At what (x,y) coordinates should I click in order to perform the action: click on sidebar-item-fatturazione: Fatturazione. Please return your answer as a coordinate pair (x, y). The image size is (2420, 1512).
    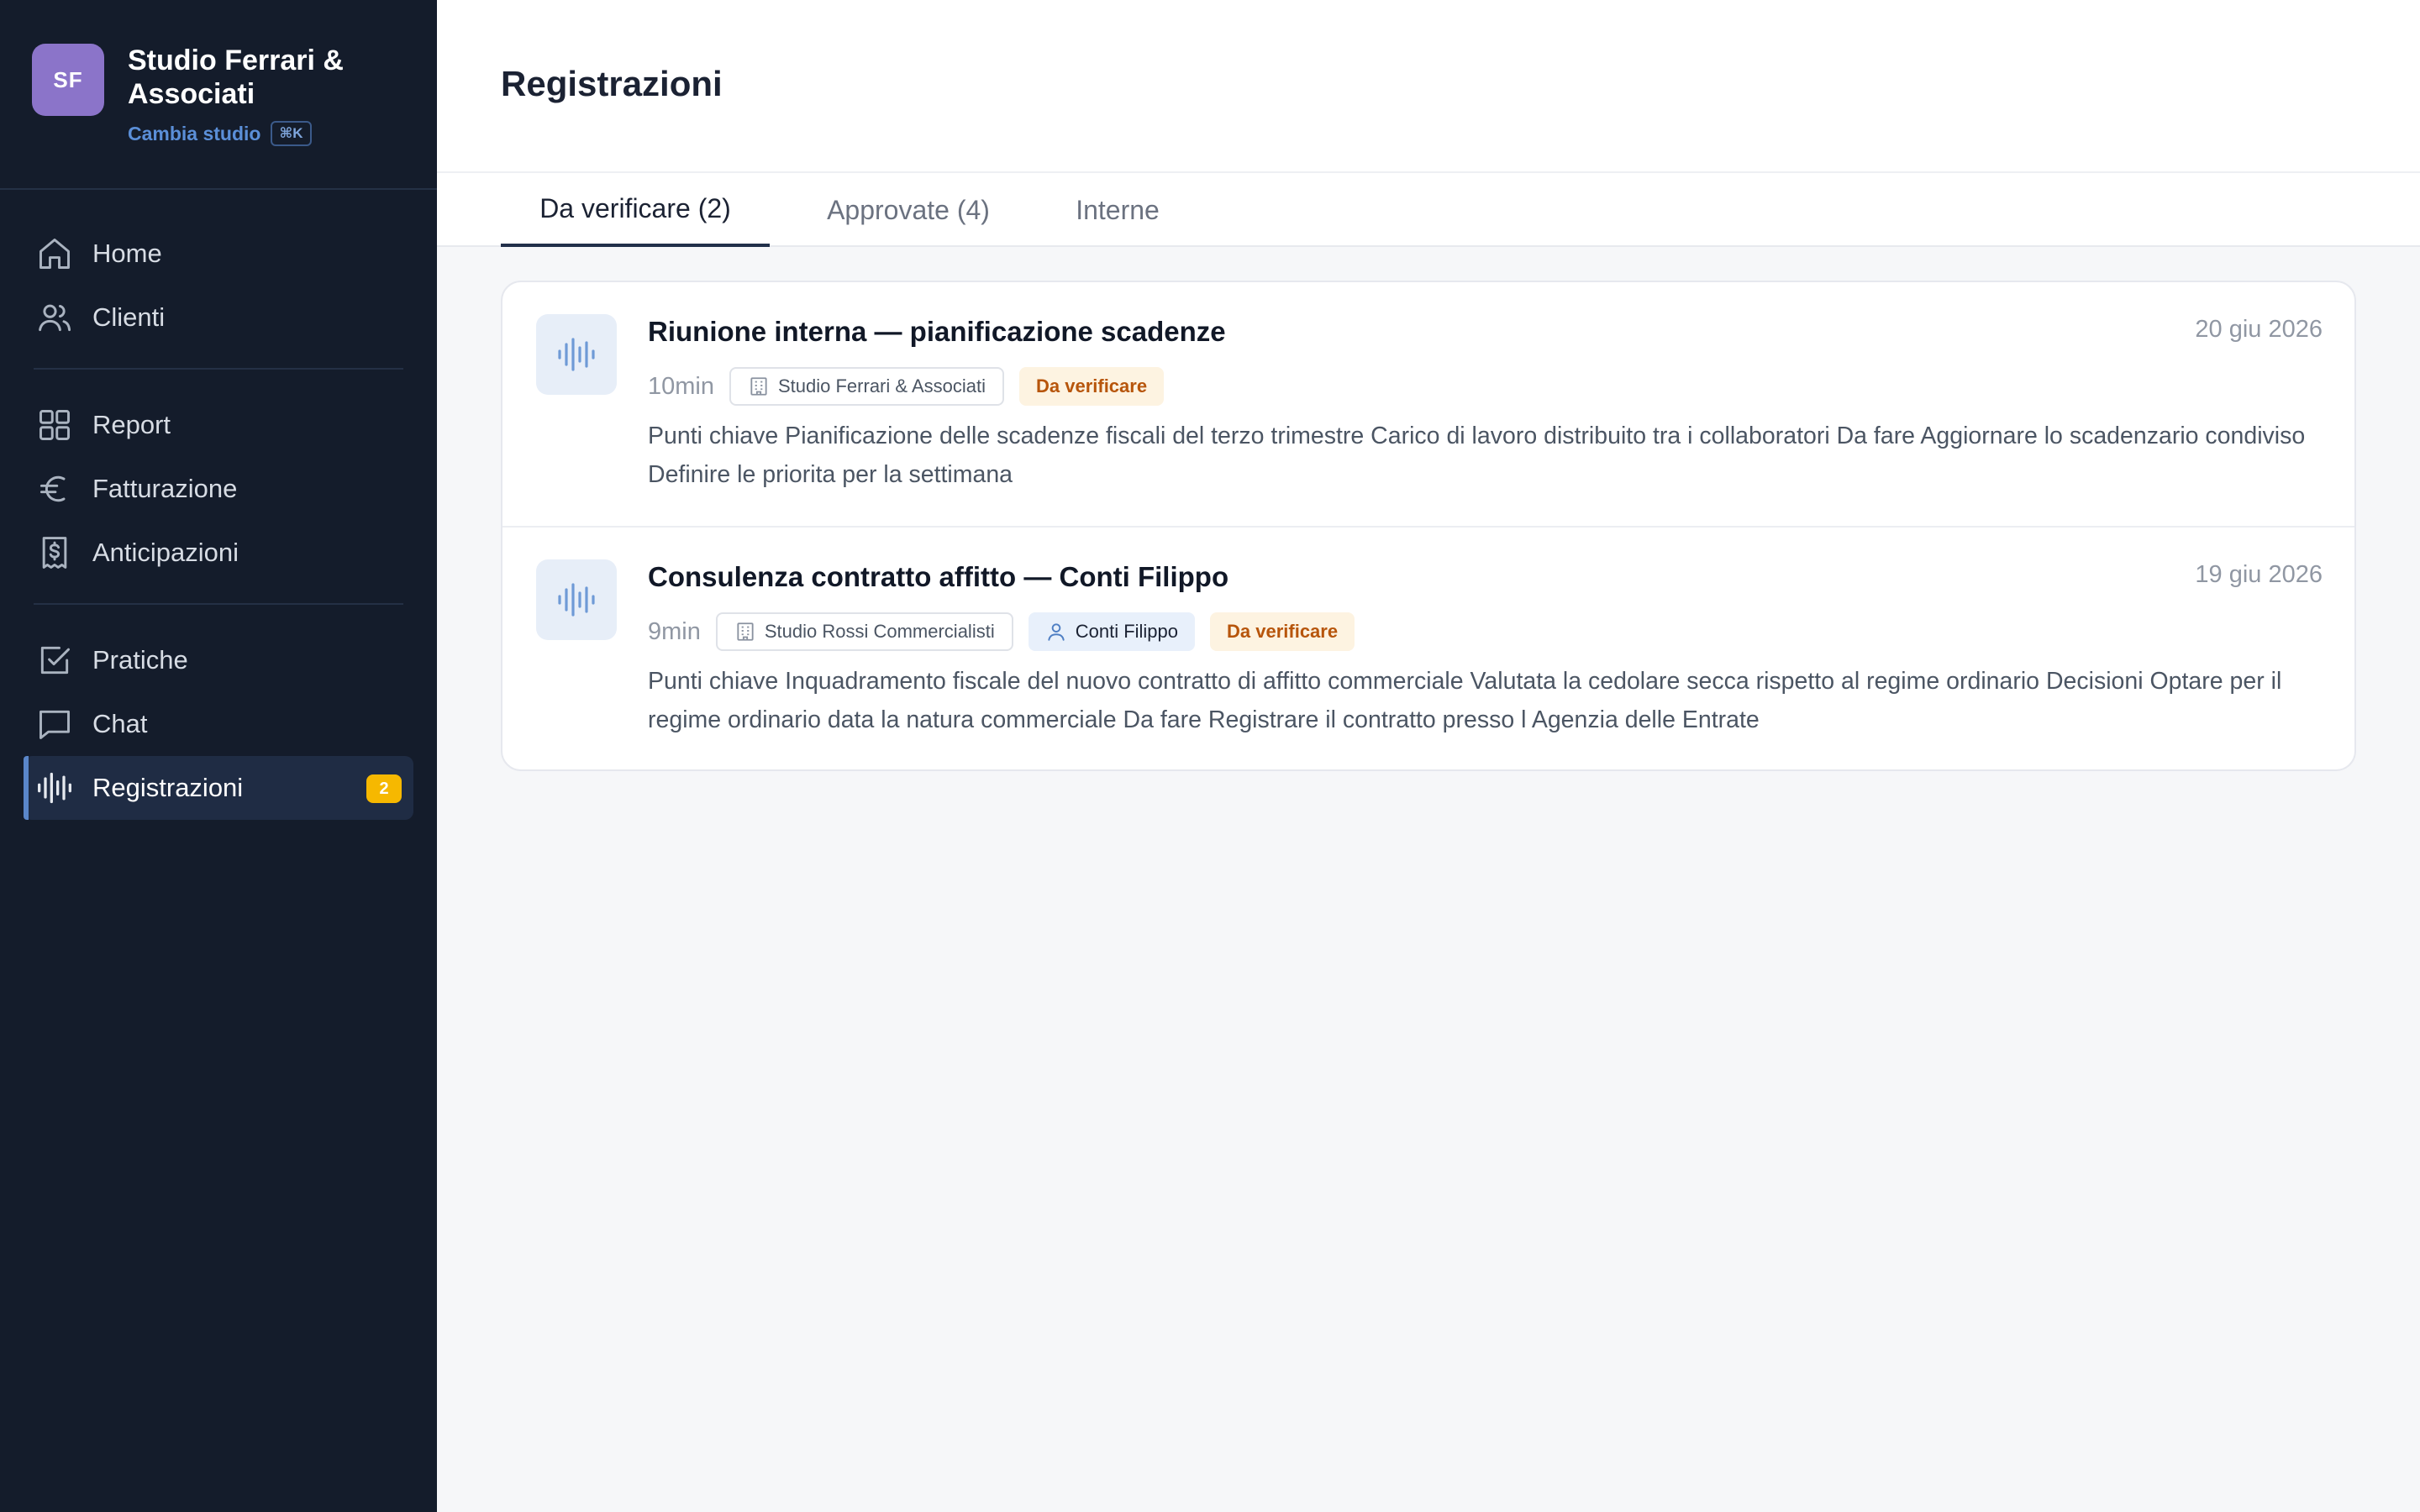
    Looking at the image, I should click on (218, 489).